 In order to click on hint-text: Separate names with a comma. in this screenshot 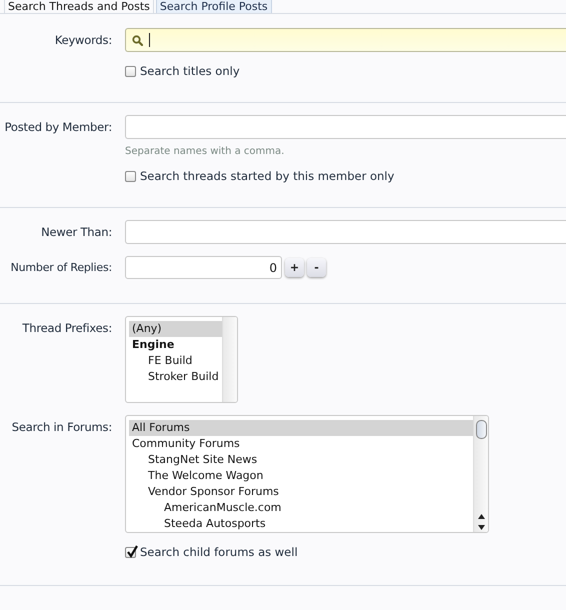, I will do `click(205, 151)`.